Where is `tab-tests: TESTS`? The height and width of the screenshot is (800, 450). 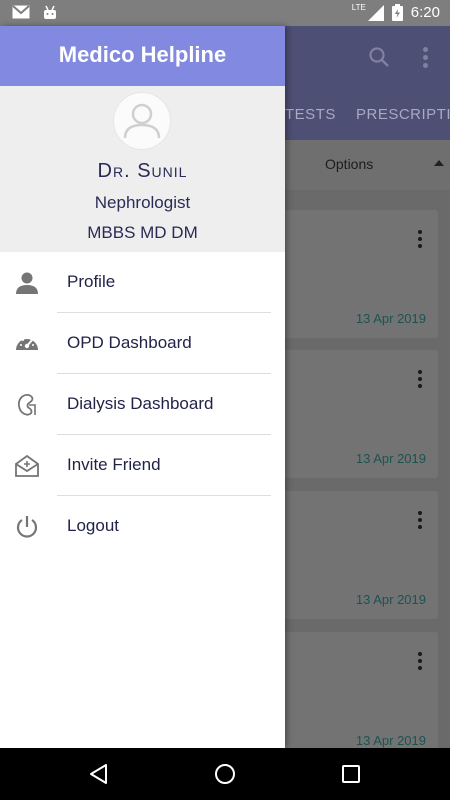
tab-tests: TESTS is located at coordinates (310, 114).